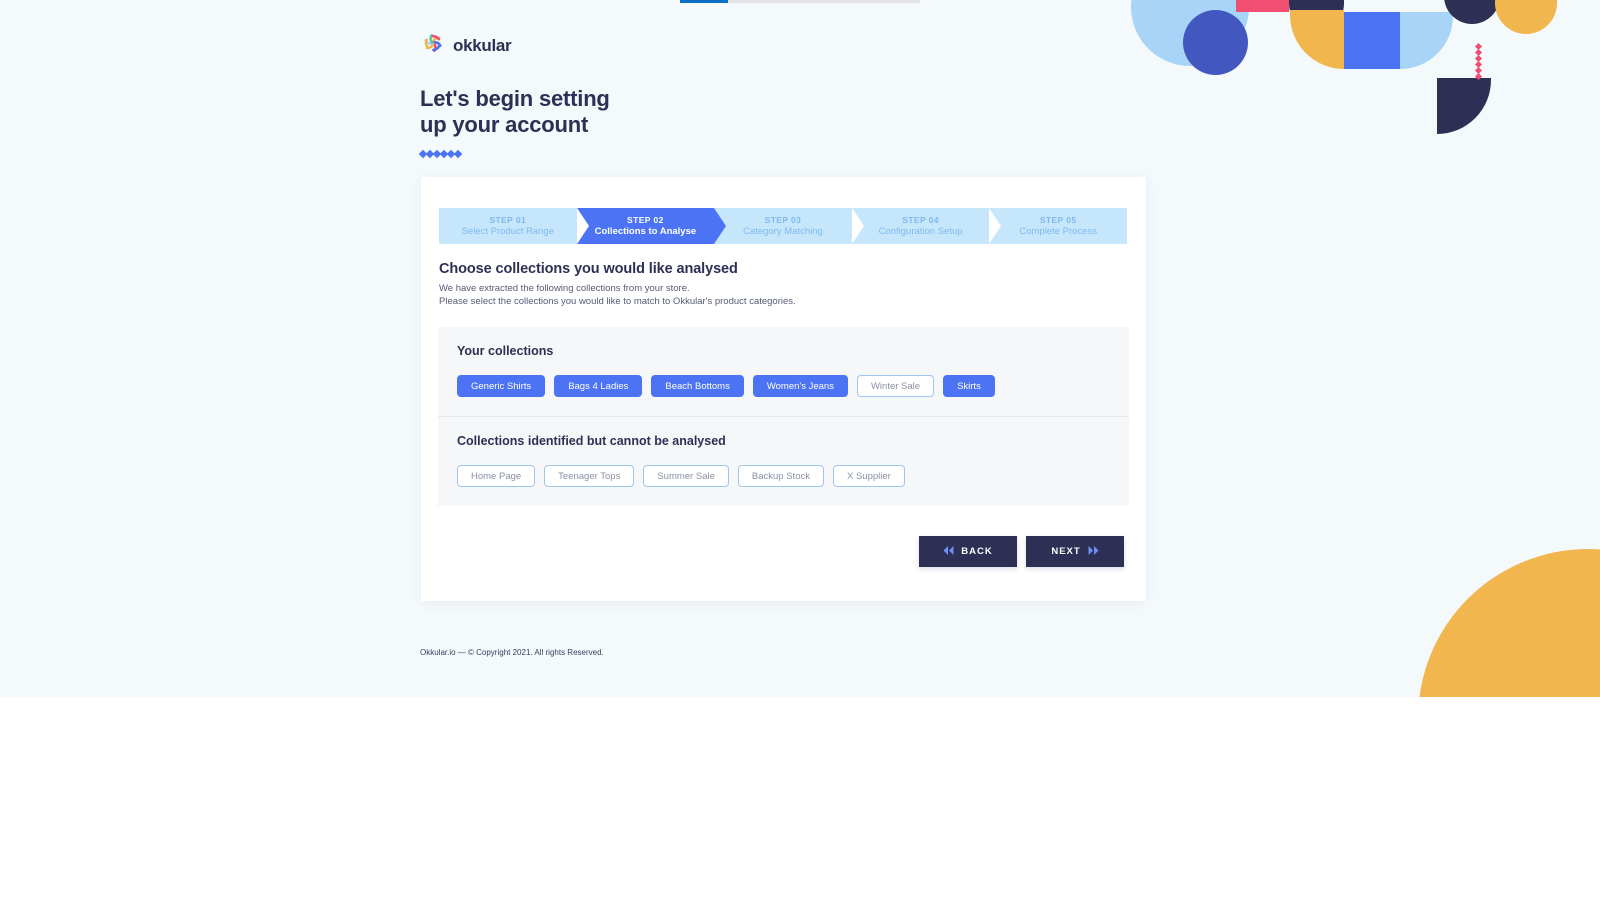 The image size is (1600, 900). What do you see at coordinates (1093, 551) in the screenshot?
I see `double-chevron-right-icon` at bounding box center [1093, 551].